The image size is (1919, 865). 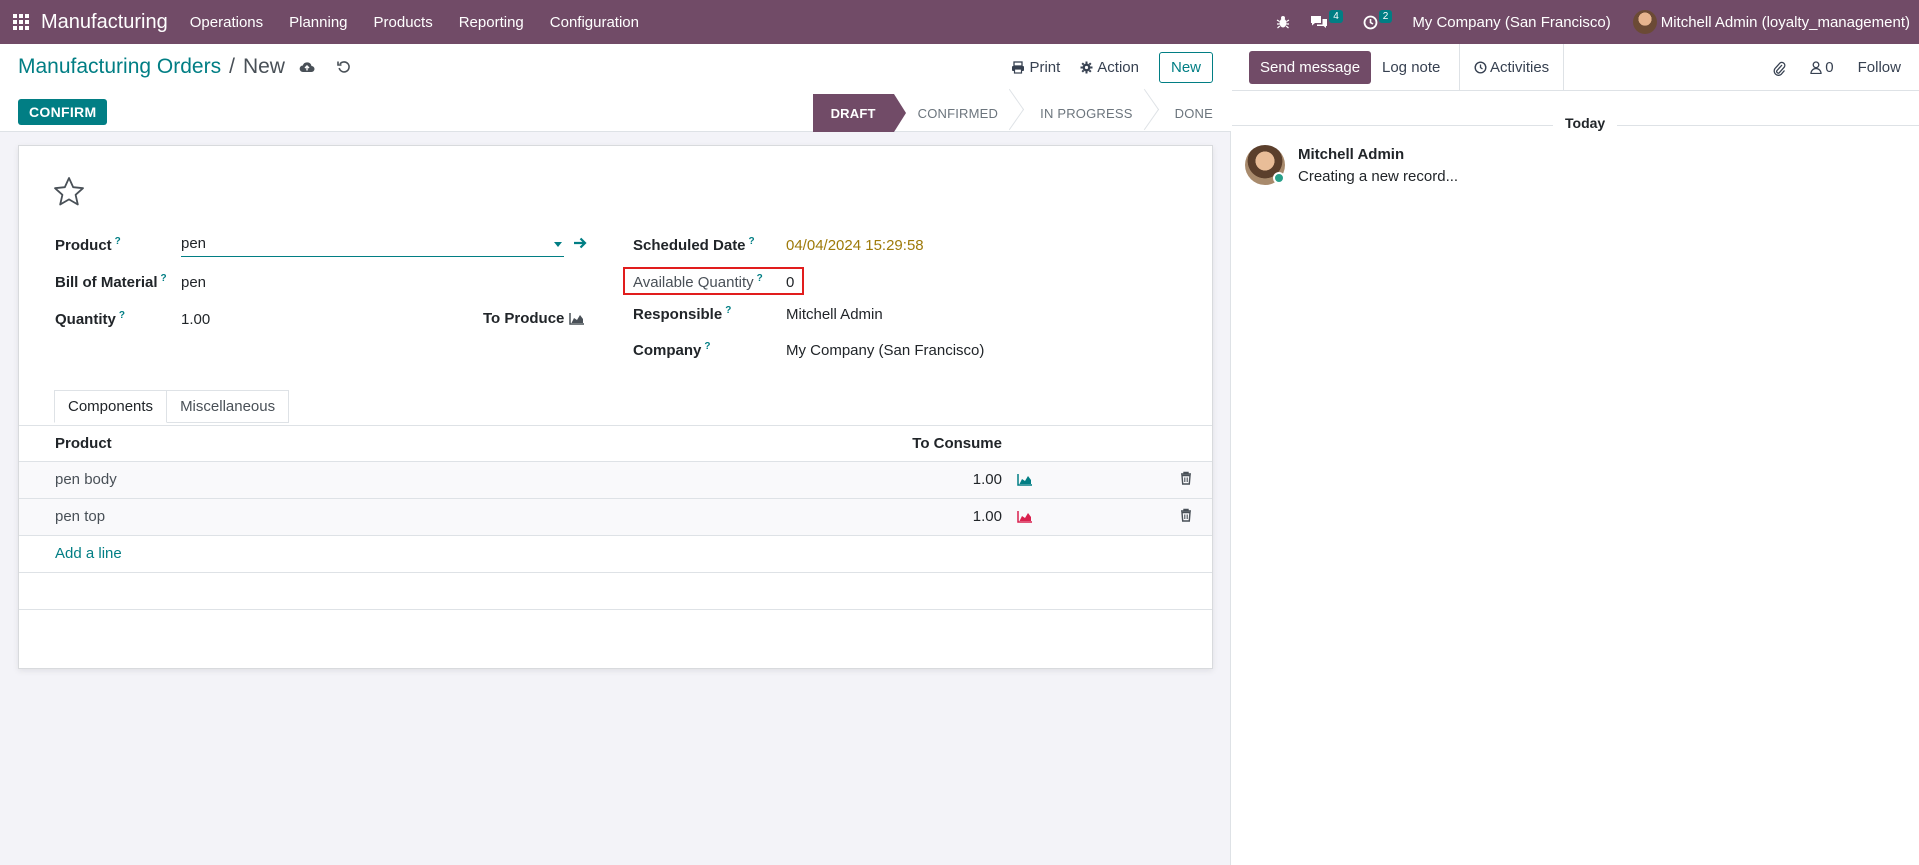 What do you see at coordinates (834, 314) in the screenshot?
I see `responsible-input: Mitchell Admin` at bounding box center [834, 314].